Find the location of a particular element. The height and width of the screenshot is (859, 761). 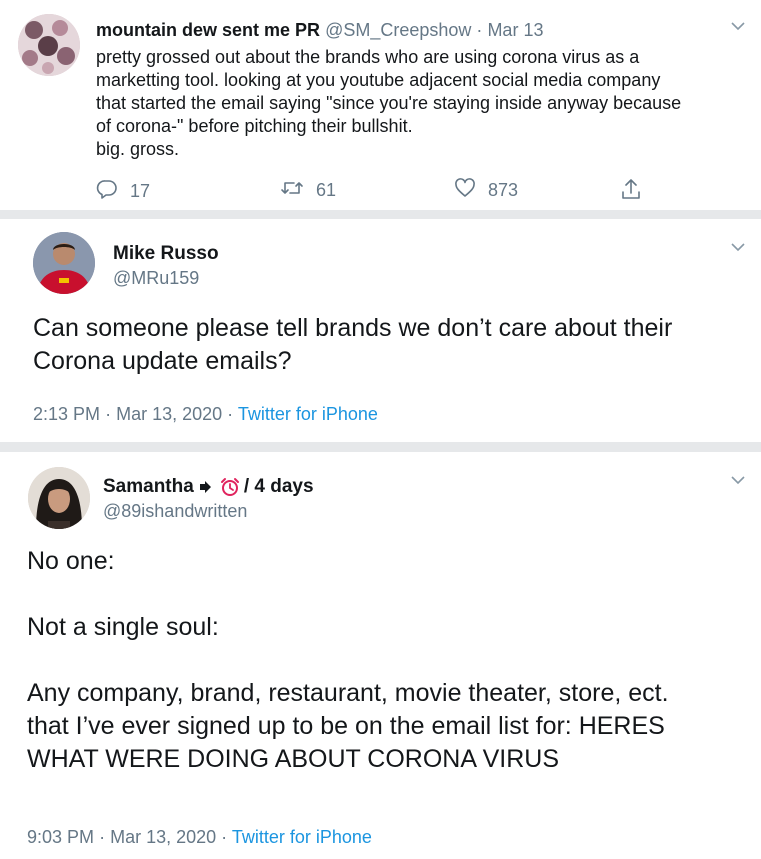

retweet-count: 61 is located at coordinates (326, 190).